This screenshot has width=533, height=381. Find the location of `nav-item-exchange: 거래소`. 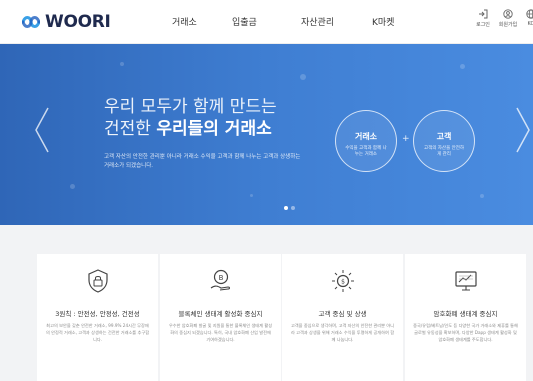

nav-item-exchange: 거래소 is located at coordinates (184, 21).